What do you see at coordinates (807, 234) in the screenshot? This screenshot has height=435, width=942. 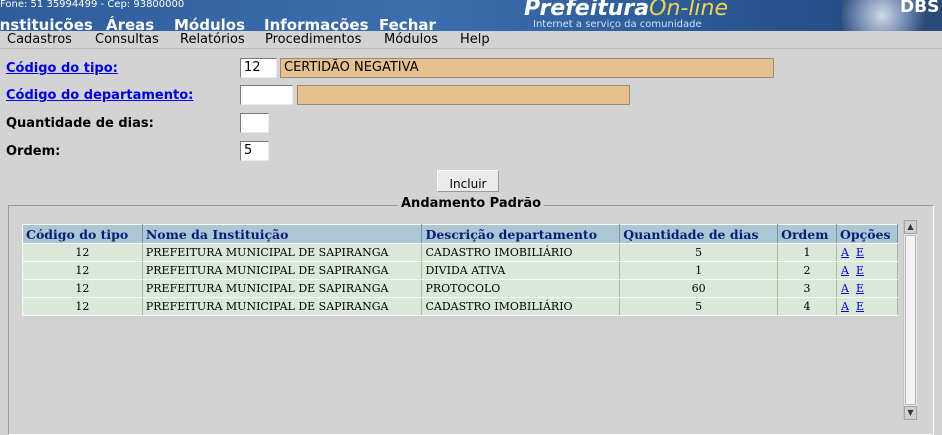 I see `header-ordem: Ordem` at bounding box center [807, 234].